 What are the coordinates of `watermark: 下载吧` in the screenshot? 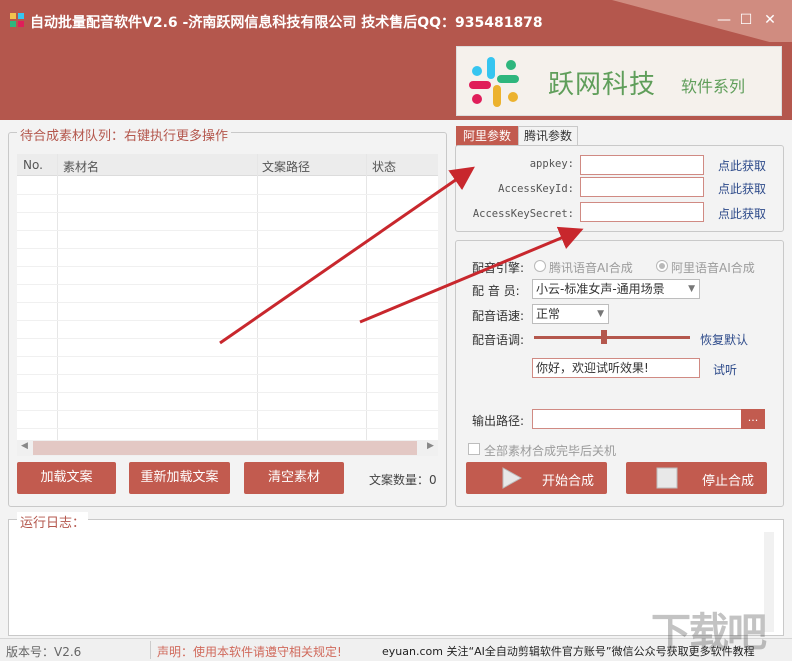 It's located at (709, 633).